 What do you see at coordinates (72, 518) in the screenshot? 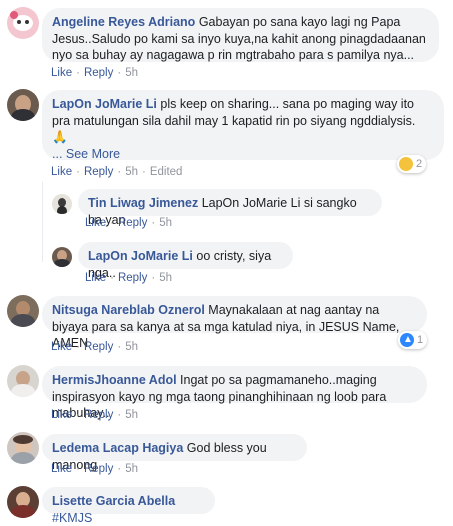
I see `hashtag-link: #KMJS` at bounding box center [72, 518].